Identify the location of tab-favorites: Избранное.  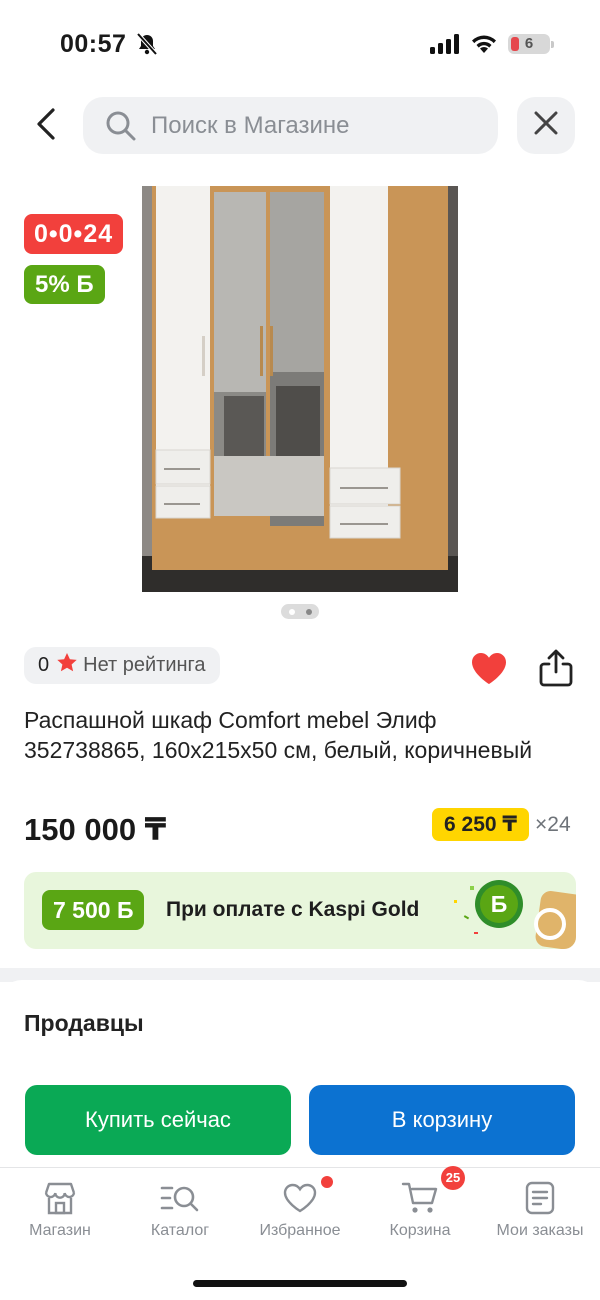
(300, 1208).